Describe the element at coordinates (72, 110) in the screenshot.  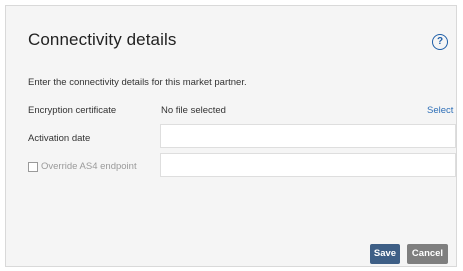
I see `encryption-certificate-label: Encryption certificate` at that location.